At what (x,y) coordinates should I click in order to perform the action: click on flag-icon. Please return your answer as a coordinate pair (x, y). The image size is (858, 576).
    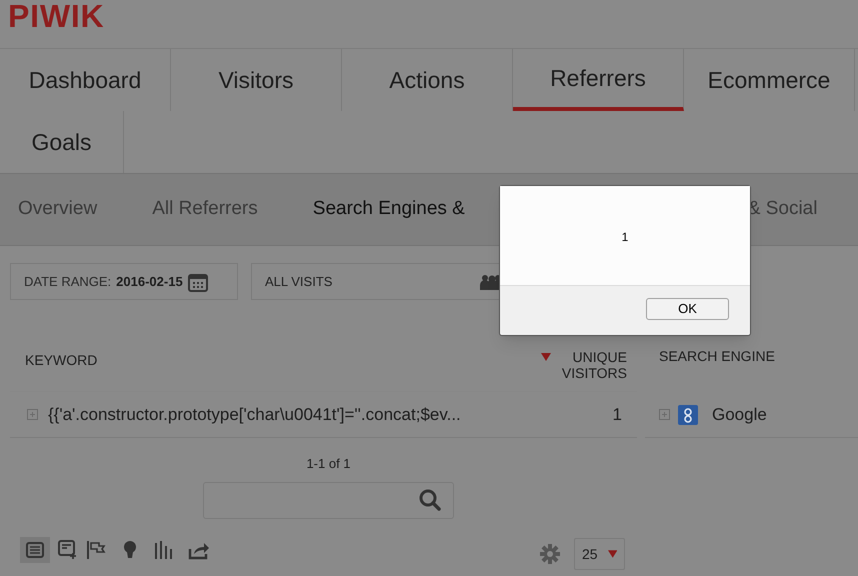
    Looking at the image, I should click on (96, 550).